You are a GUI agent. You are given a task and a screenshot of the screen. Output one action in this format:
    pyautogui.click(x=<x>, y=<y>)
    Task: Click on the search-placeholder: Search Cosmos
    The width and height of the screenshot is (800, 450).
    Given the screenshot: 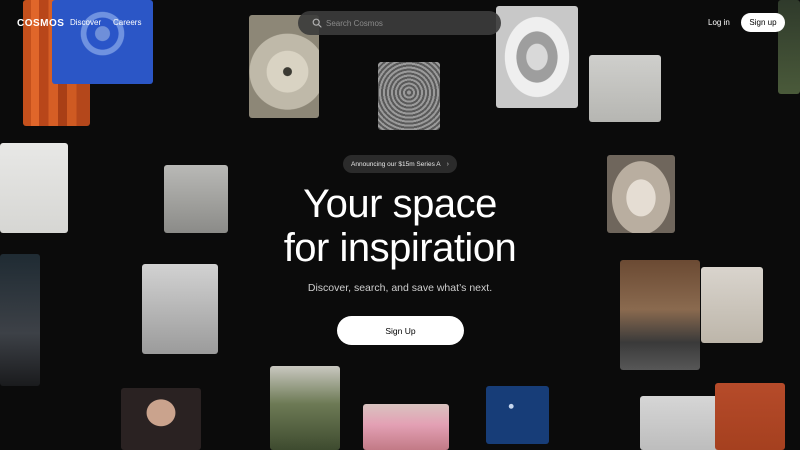 What is the action you would take?
    pyautogui.click(x=354, y=23)
    